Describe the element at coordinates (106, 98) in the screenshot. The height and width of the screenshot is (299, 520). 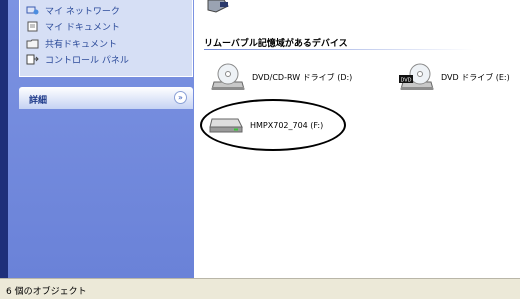
I see `details-panel-header: 詳細 »` at that location.